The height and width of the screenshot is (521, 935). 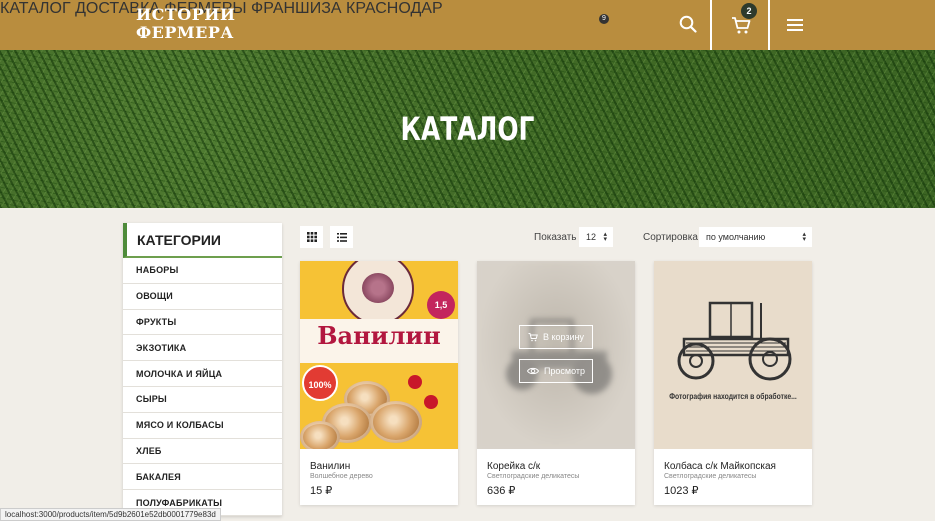 What do you see at coordinates (185, 32) in the screenshot?
I see `logo-line-2: ФЕРМЕРА` at bounding box center [185, 32].